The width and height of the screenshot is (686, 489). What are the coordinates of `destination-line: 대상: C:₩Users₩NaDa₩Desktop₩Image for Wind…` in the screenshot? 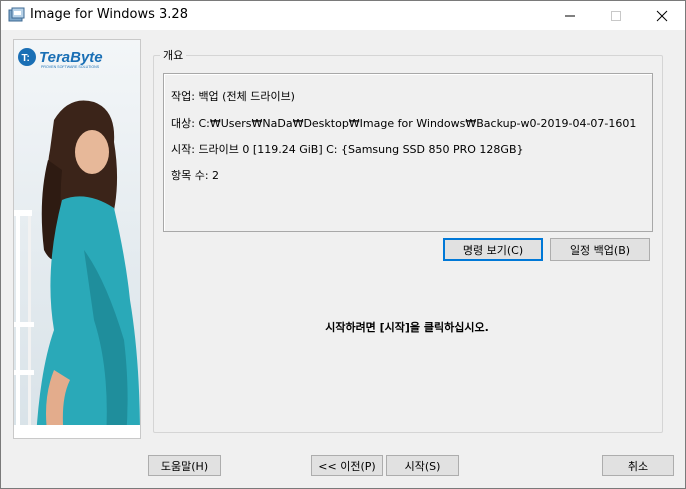 It's located at (404, 123).